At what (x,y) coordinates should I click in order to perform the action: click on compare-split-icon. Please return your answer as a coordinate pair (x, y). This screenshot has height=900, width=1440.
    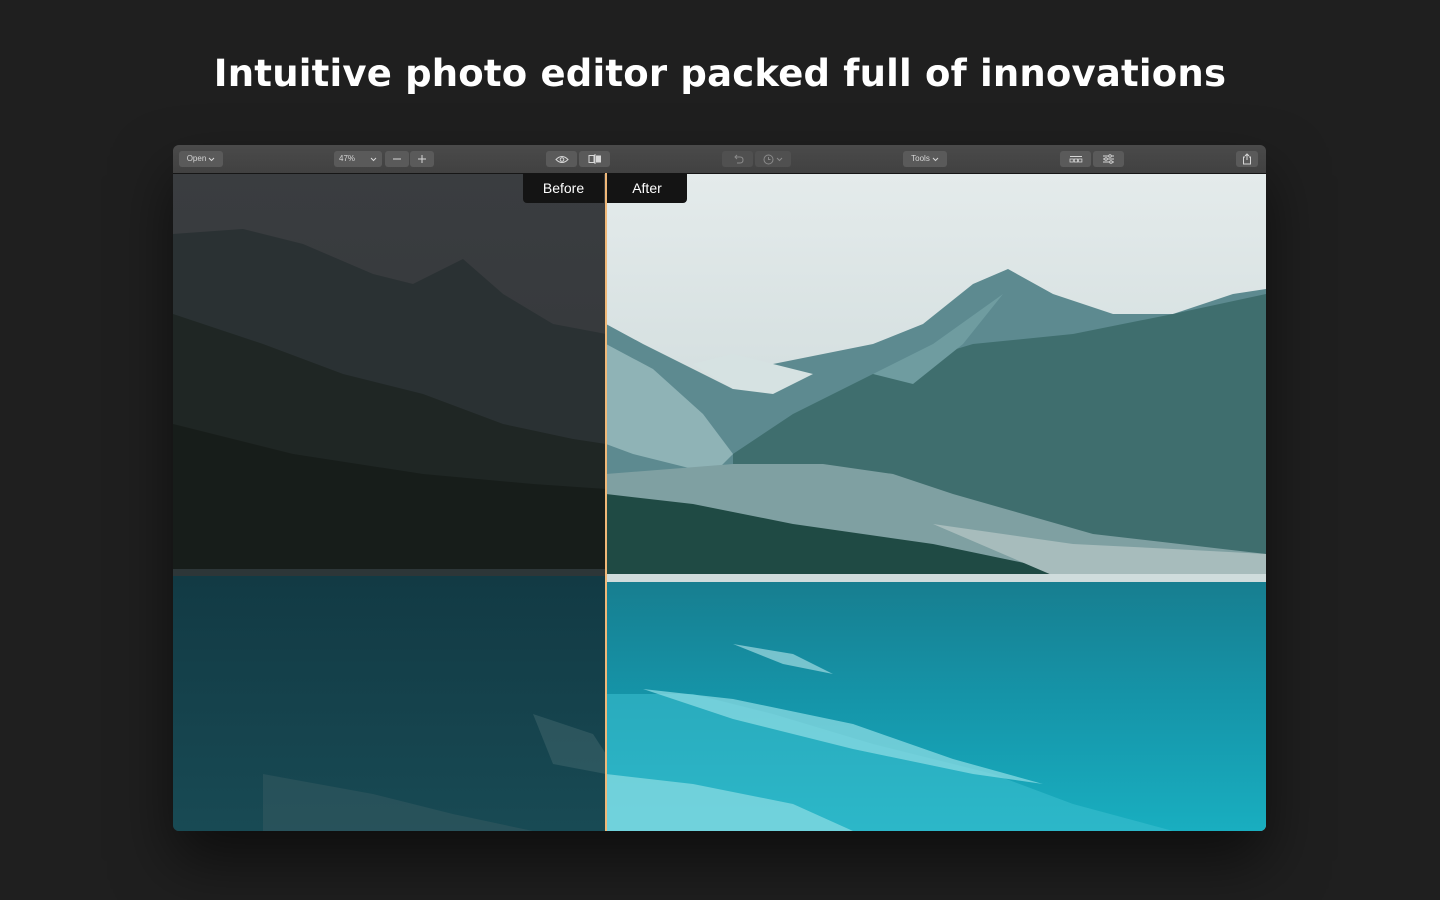
    Looking at the image, I should click on (595, 159).